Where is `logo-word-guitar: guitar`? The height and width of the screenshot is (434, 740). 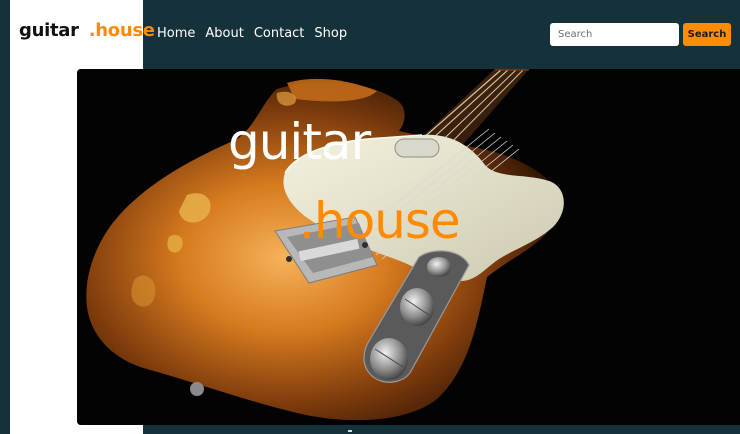 logo-word-guitar: guitar is located at coordinates (49, 30).